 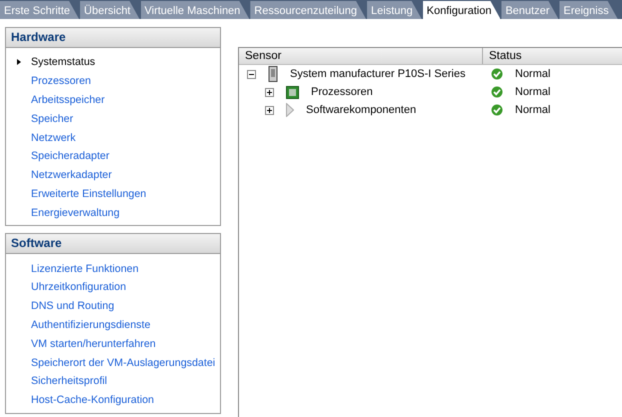 I want to click on triangle-icon, so click(x=290, y=110).